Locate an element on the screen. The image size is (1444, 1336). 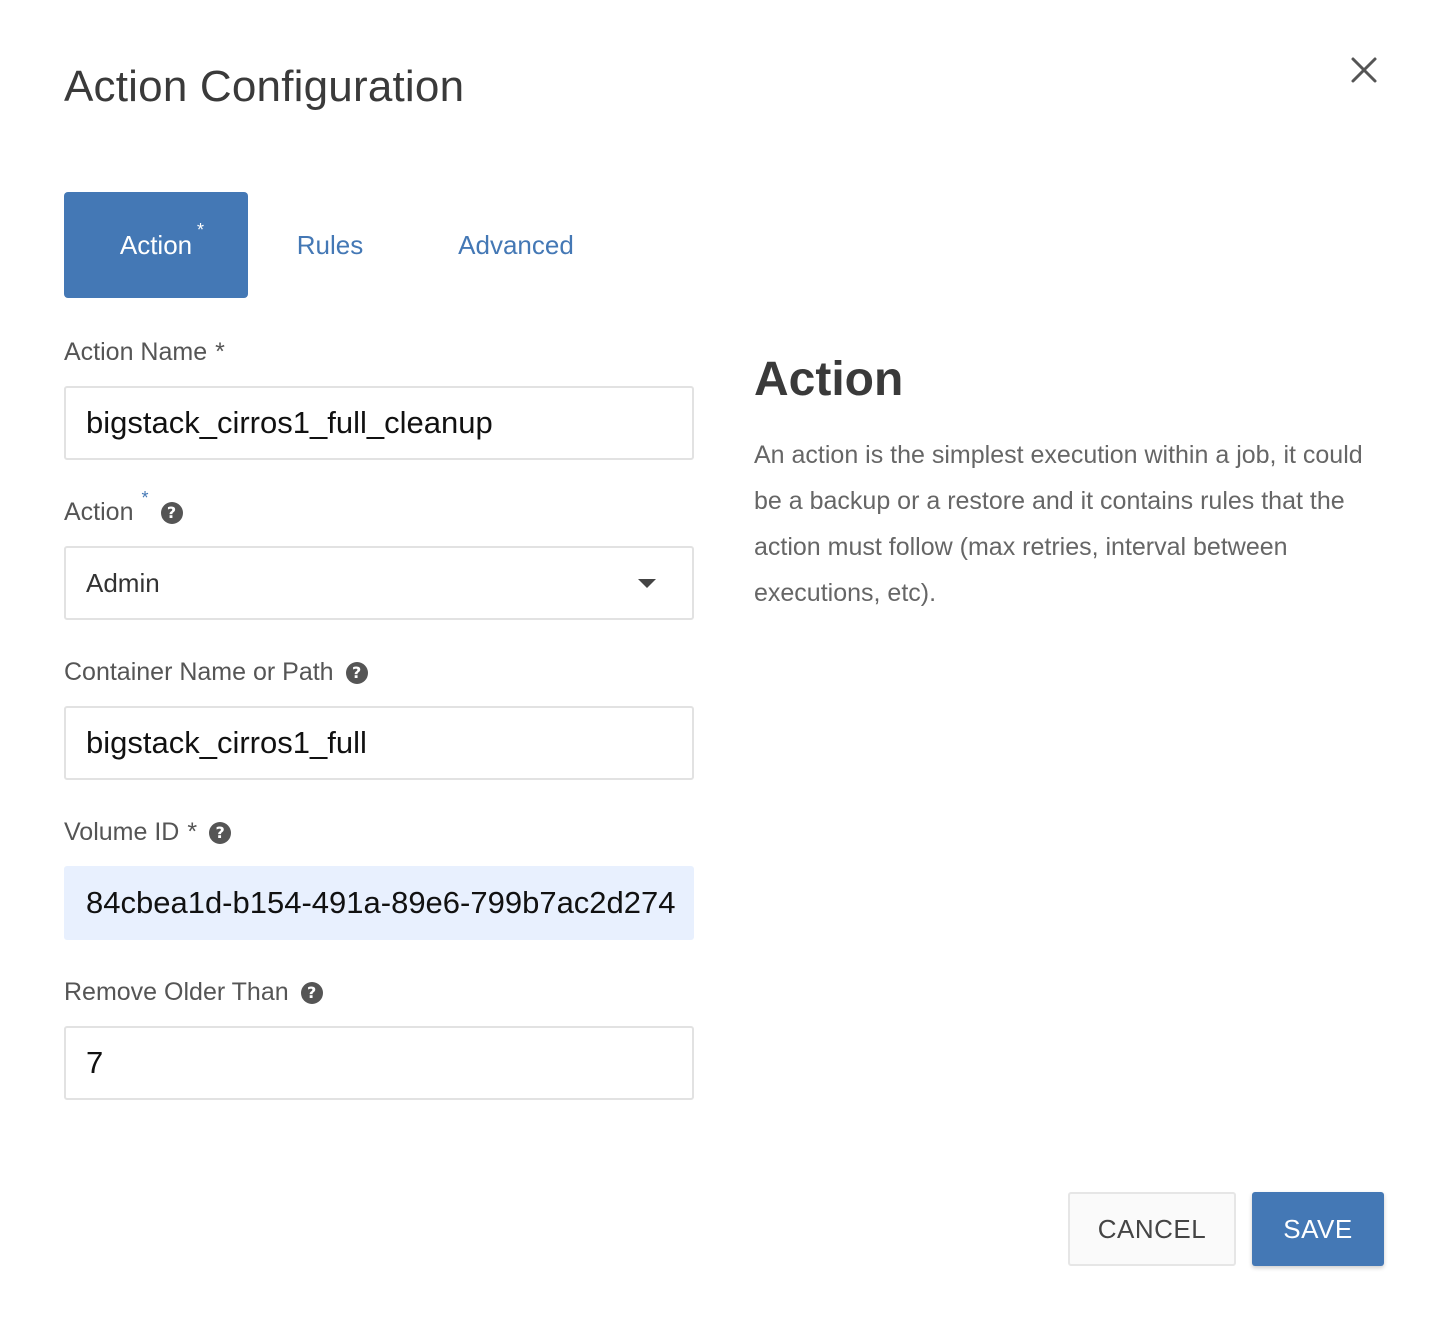
tab-advanced: Advanced is located at coordinates (516, 245).